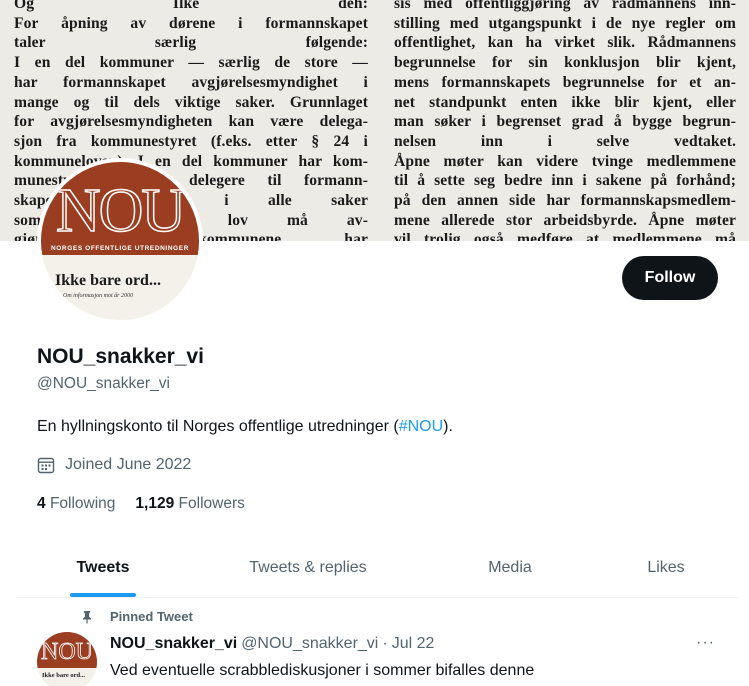  What do you see at coordinates (309, 644) in the screenshot?
I see `tweet-author-handle: @NOU_snakker_vi` at bounding box center [309, 644].